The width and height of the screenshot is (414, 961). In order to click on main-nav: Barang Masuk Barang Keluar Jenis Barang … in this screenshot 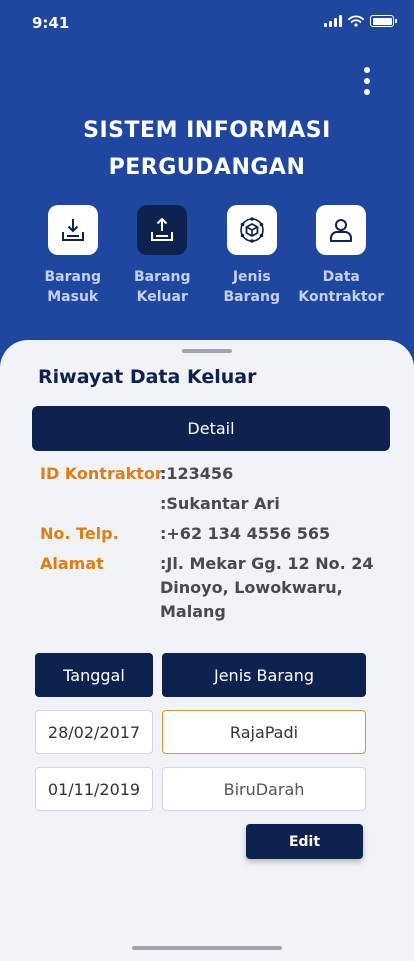, I will do `click(207, 256)`.